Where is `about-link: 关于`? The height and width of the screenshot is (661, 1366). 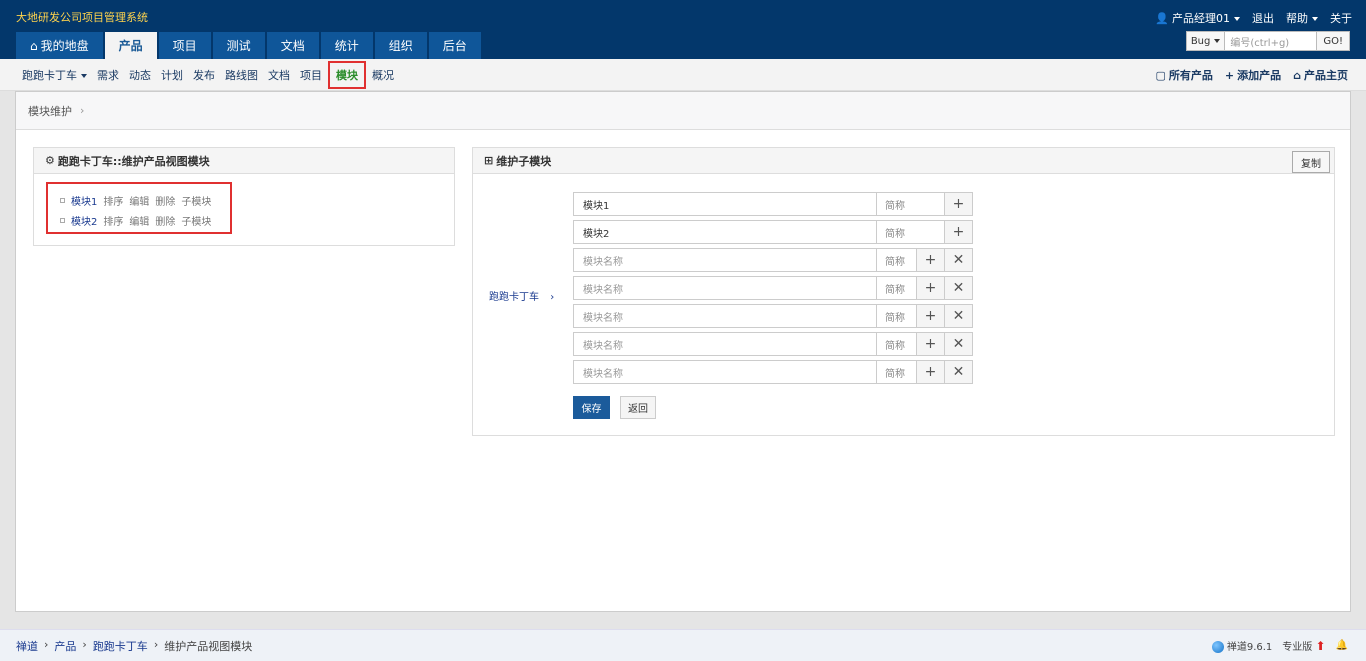
about-link: 关于 is located at coordinates (1341, 18).